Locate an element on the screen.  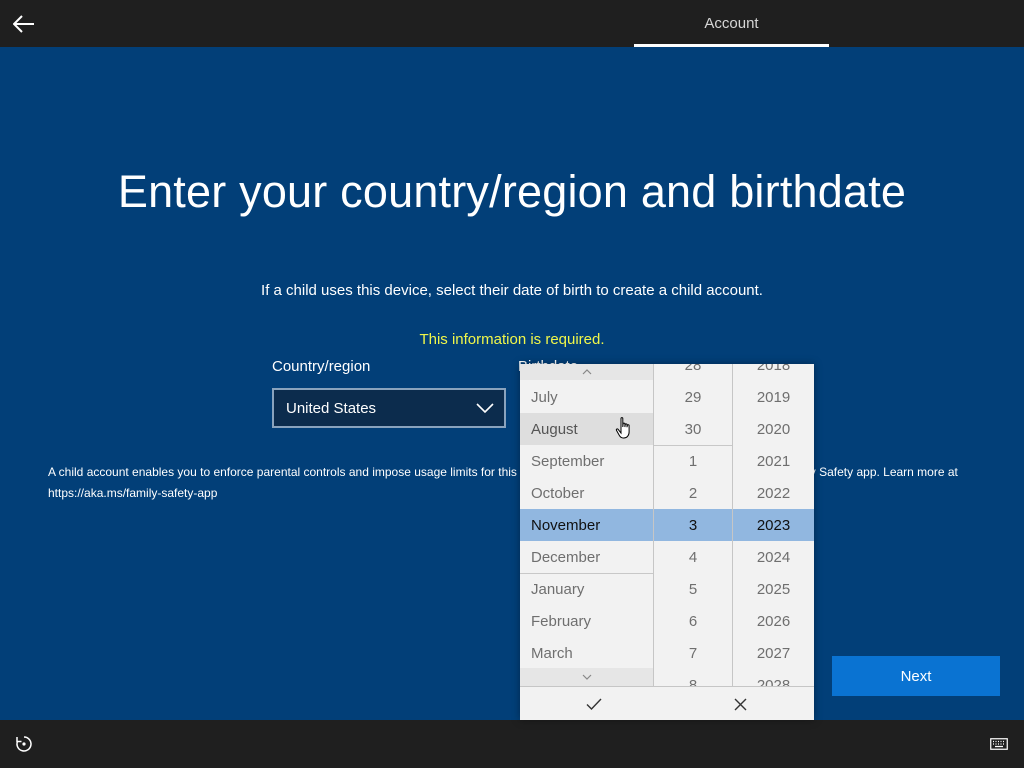
month-item: December is located at coordinates (586, 557).